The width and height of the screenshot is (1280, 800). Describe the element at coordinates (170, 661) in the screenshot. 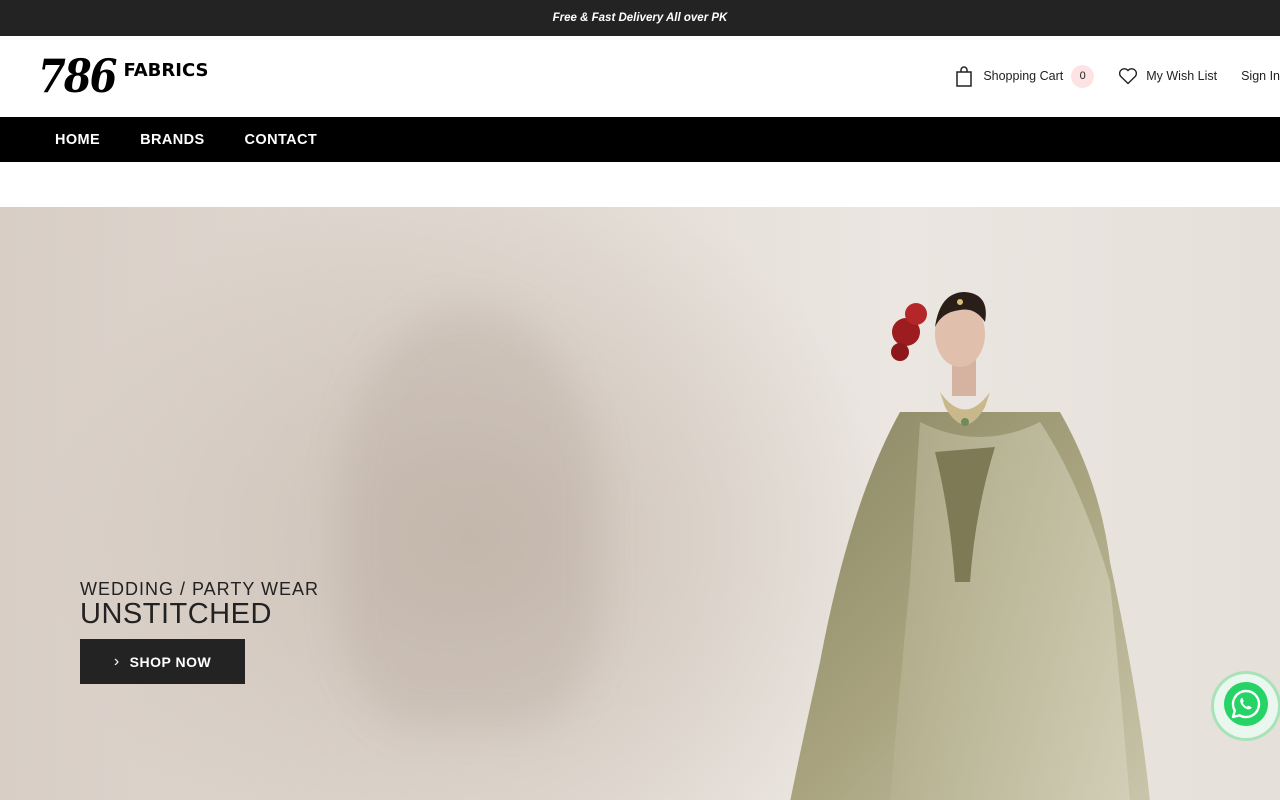

I see `shop-now-label: SHOP NOW` at that location.